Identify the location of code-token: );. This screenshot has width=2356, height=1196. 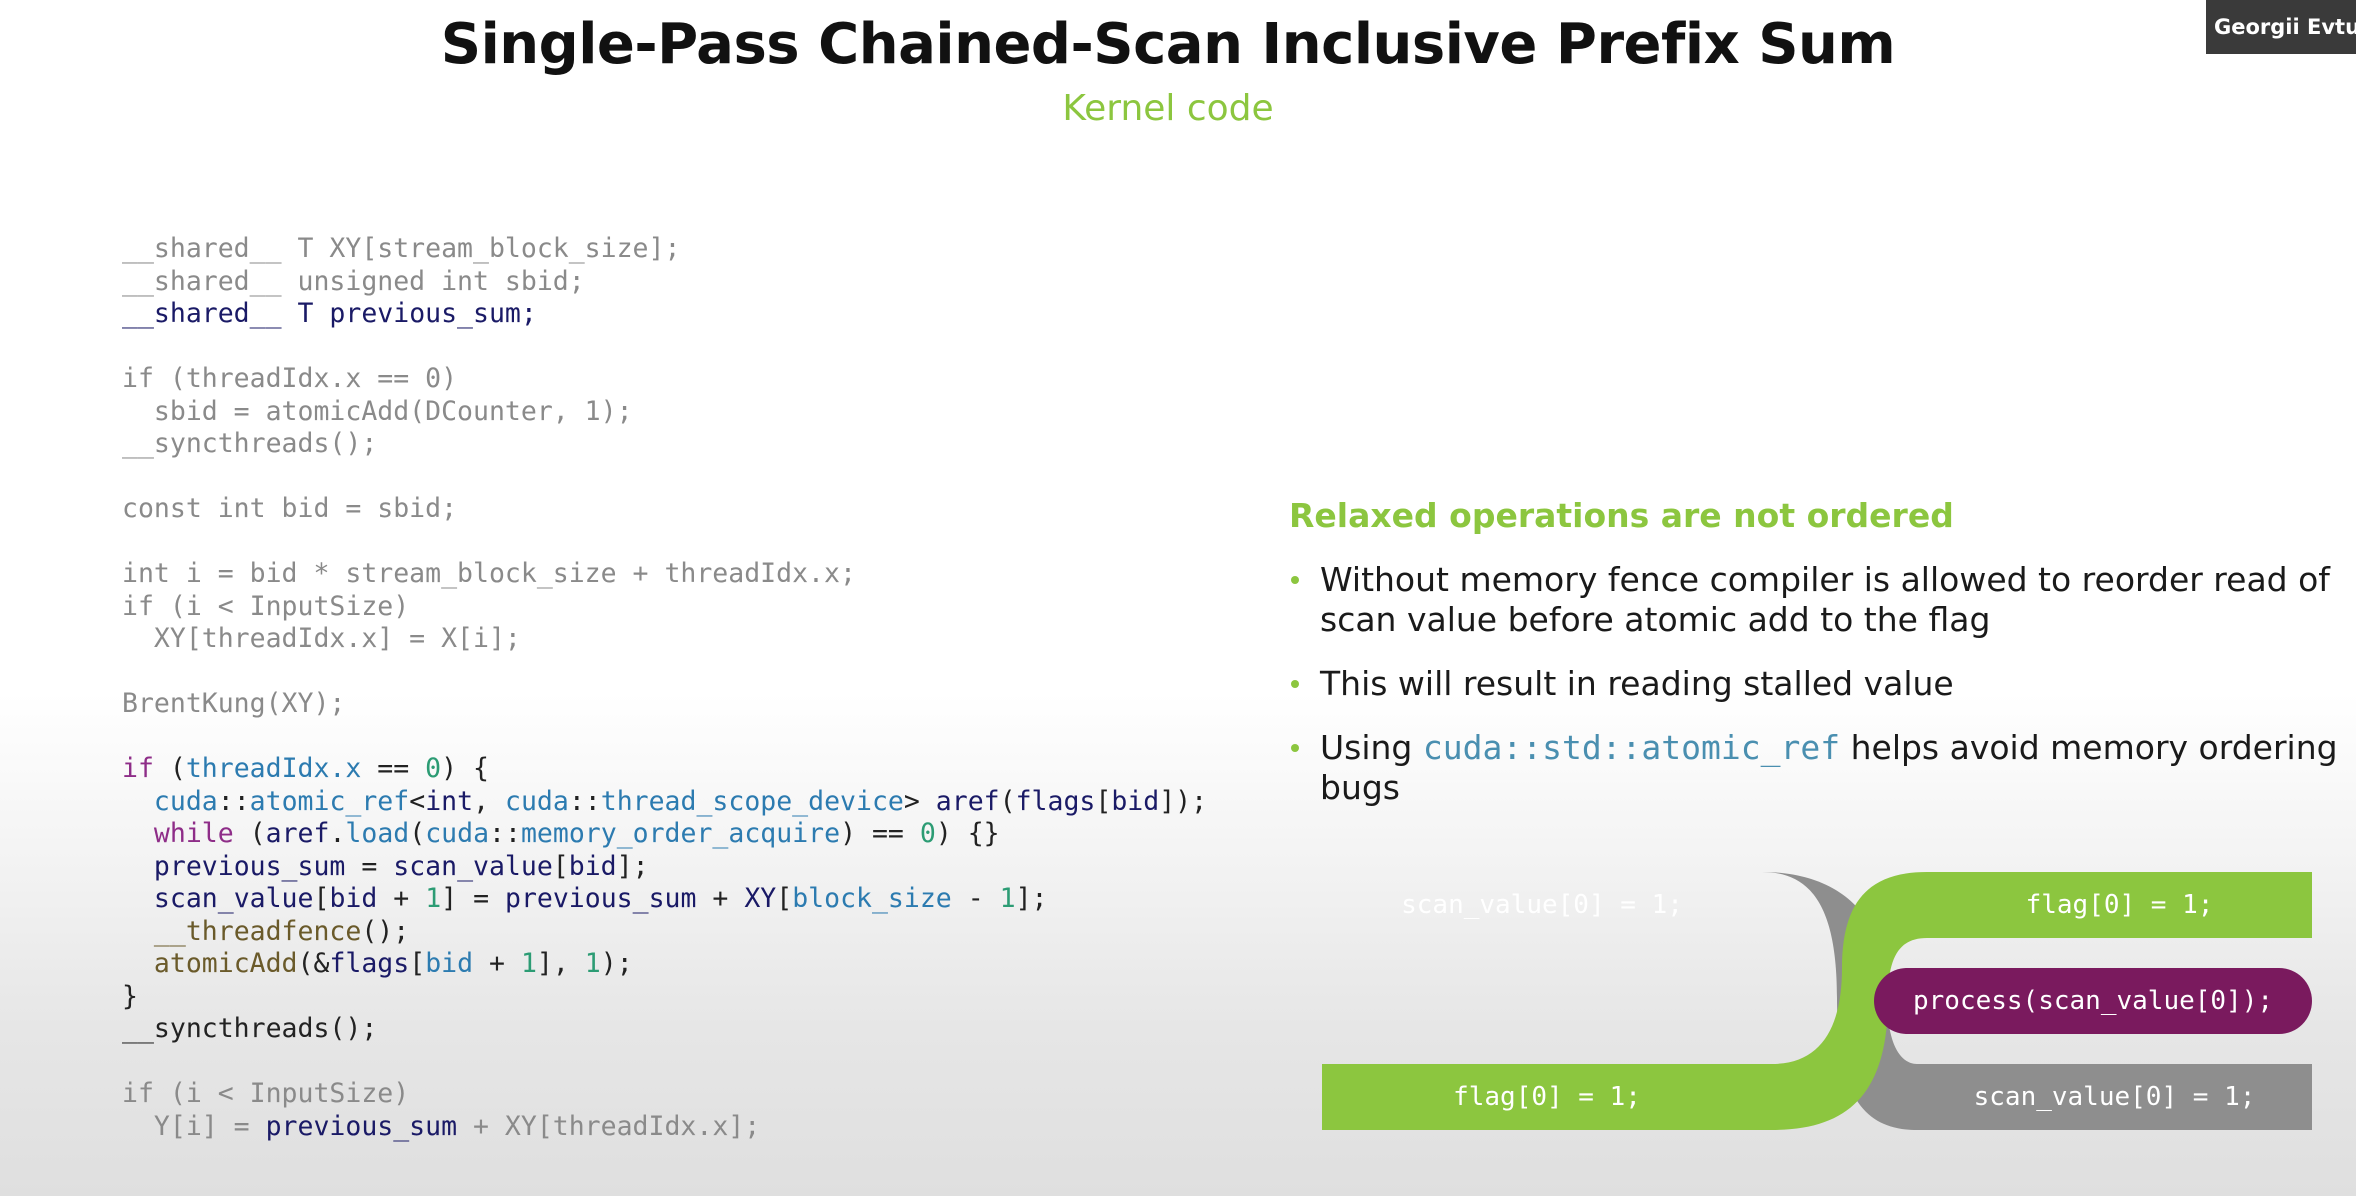
(616, 963).